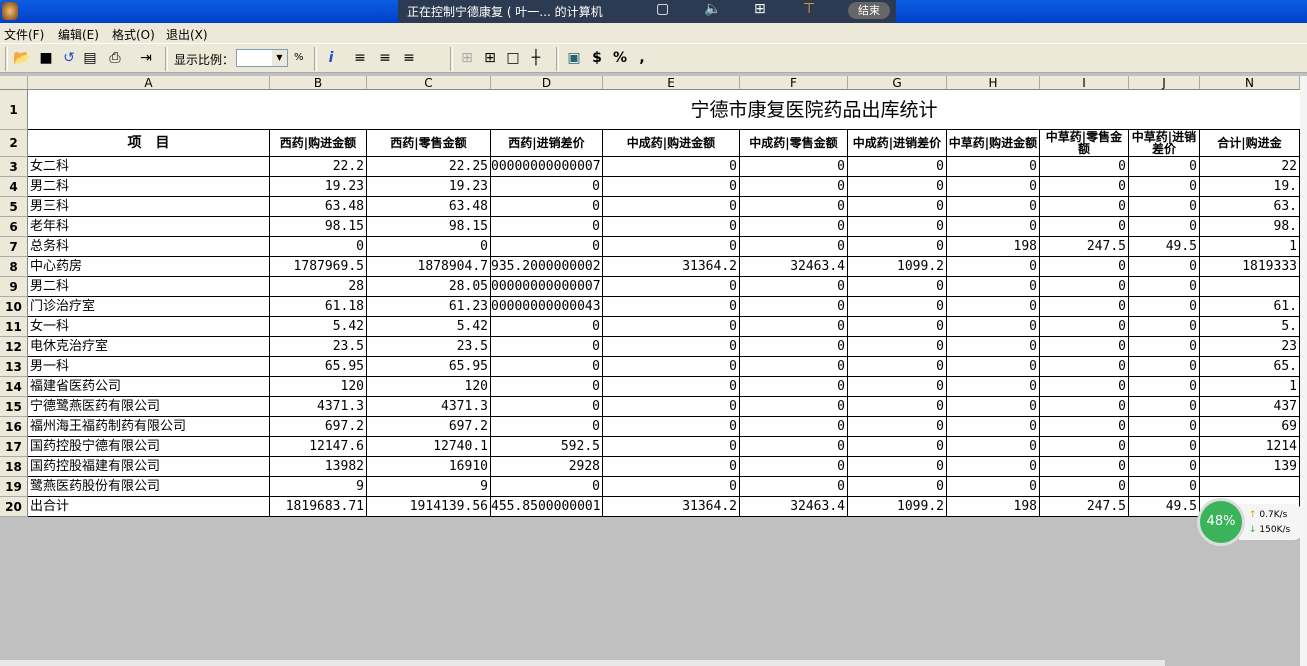 Image resolution: width=1307 pixels, height=666 pixels. I want to click on row-header: 2, so click(14, 143).